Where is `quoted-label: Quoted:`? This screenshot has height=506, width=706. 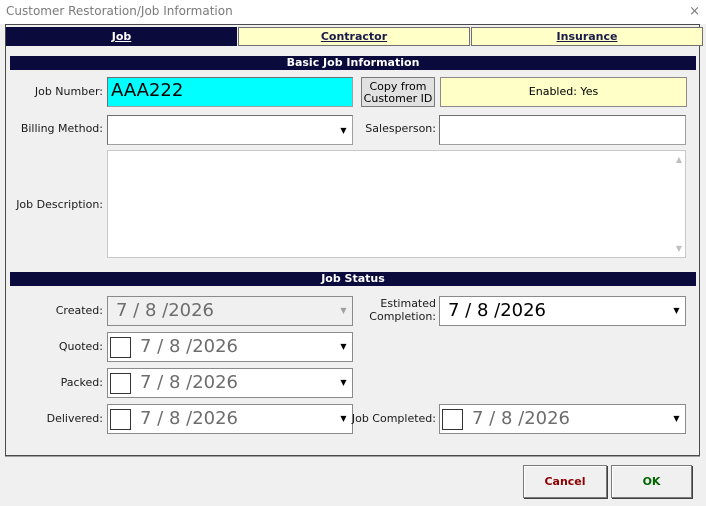
quoted-label: Quoted: is located at coordinates (80, 346).